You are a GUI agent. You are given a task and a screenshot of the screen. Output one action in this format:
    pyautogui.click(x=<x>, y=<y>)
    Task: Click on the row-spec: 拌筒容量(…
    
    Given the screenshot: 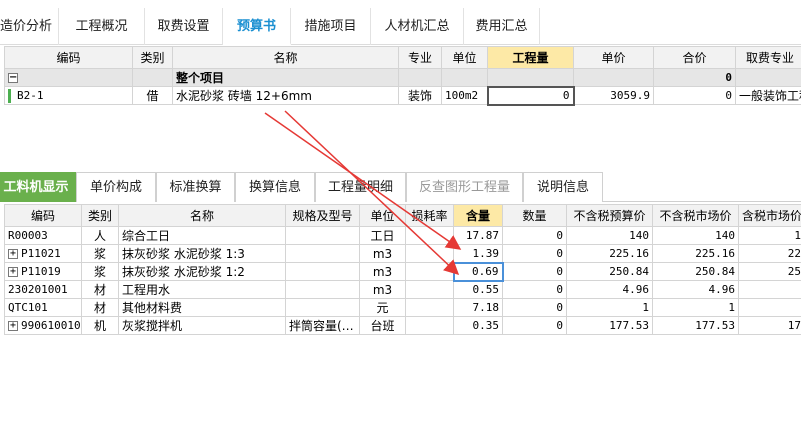 What is the action you would take?
    pyautogui.click(x=322, y=325)
    